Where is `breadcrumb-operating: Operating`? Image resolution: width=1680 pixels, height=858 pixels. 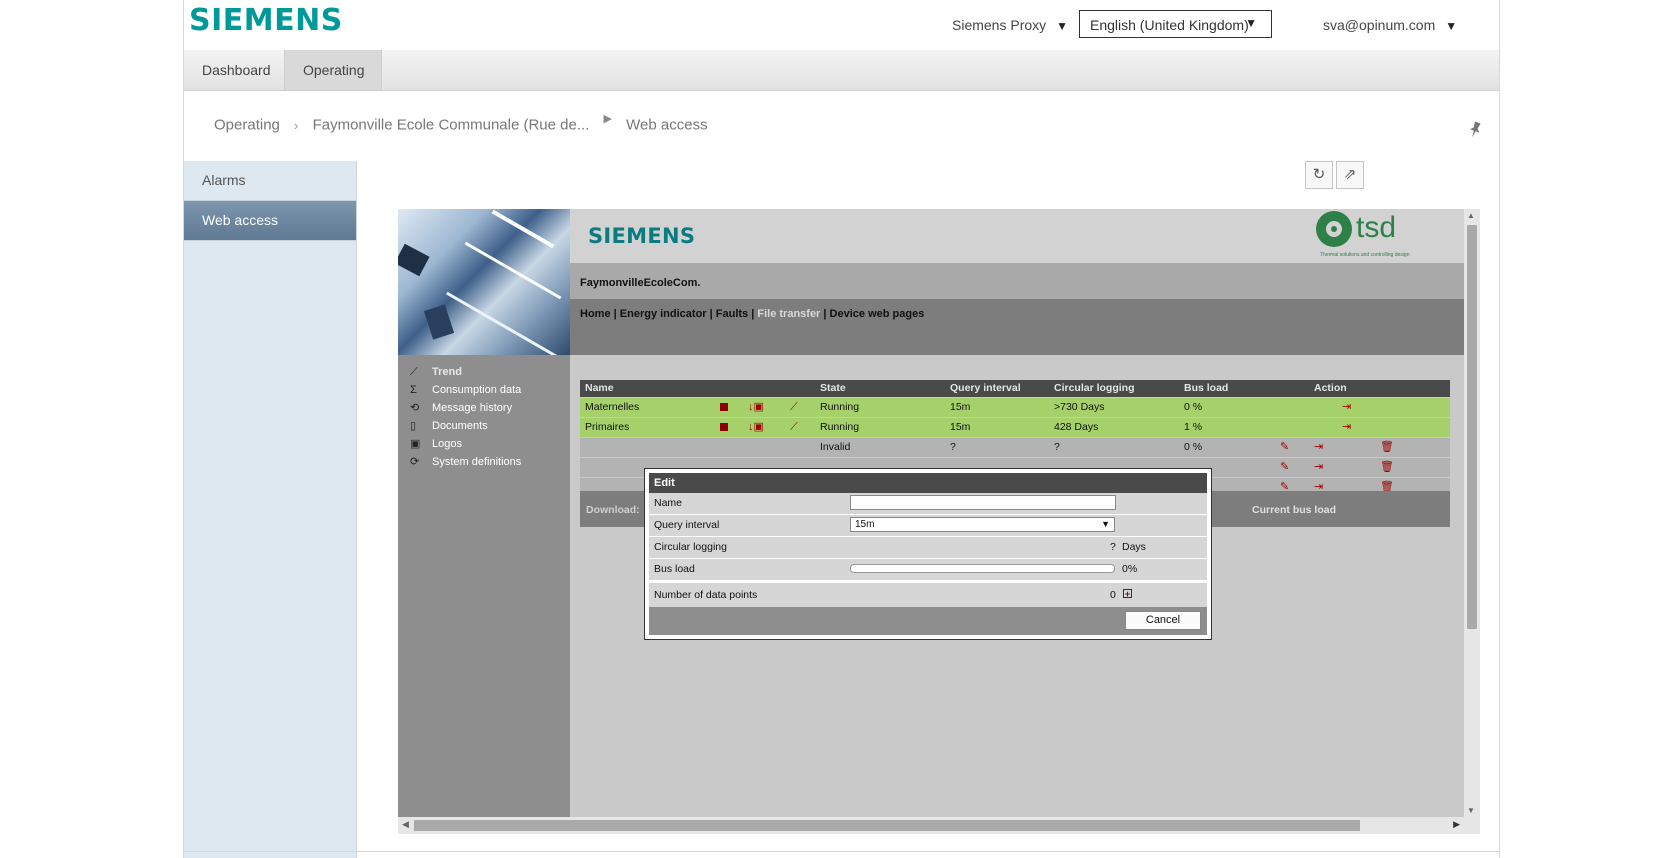 breadcrumb-operating: Operating is located at coordinates (247, 125).